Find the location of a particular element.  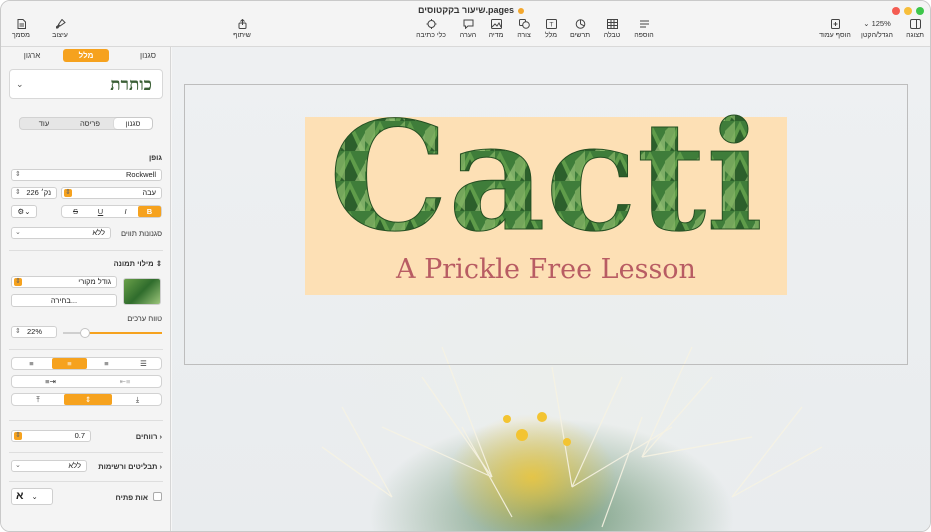

toolbar-insert-button: הוספה is located at coordinates (644, 29).